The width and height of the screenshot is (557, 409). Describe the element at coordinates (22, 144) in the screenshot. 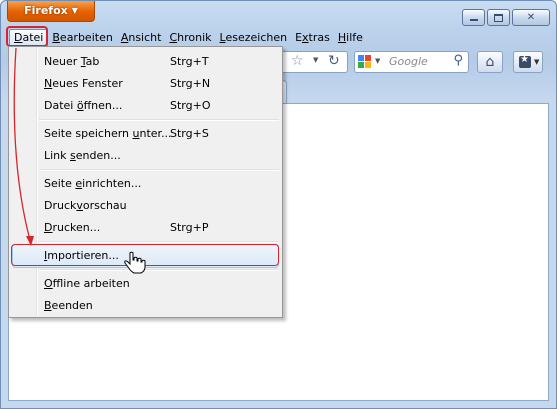

I see `annotation-arrow` at that location.